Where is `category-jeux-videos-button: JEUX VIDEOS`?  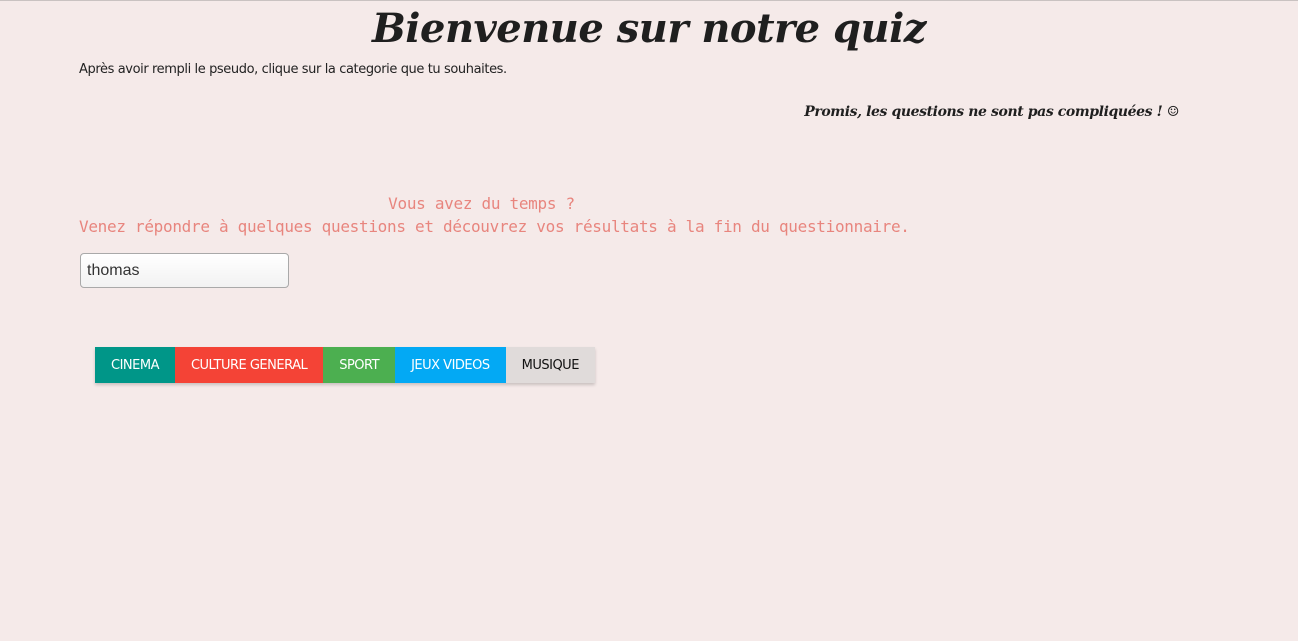 category-jeux-videos-button: JEUX VIDEOS is located at coordinates (450, 365).